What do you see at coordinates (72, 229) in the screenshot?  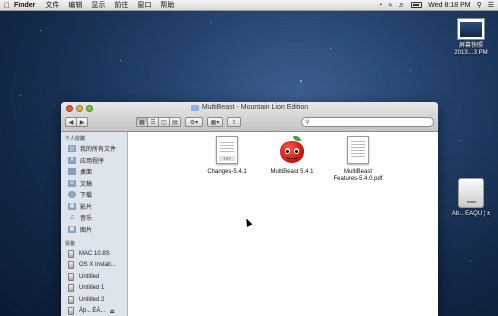 I see `pictures-icon: ▩` at bounding box center [72, 229].